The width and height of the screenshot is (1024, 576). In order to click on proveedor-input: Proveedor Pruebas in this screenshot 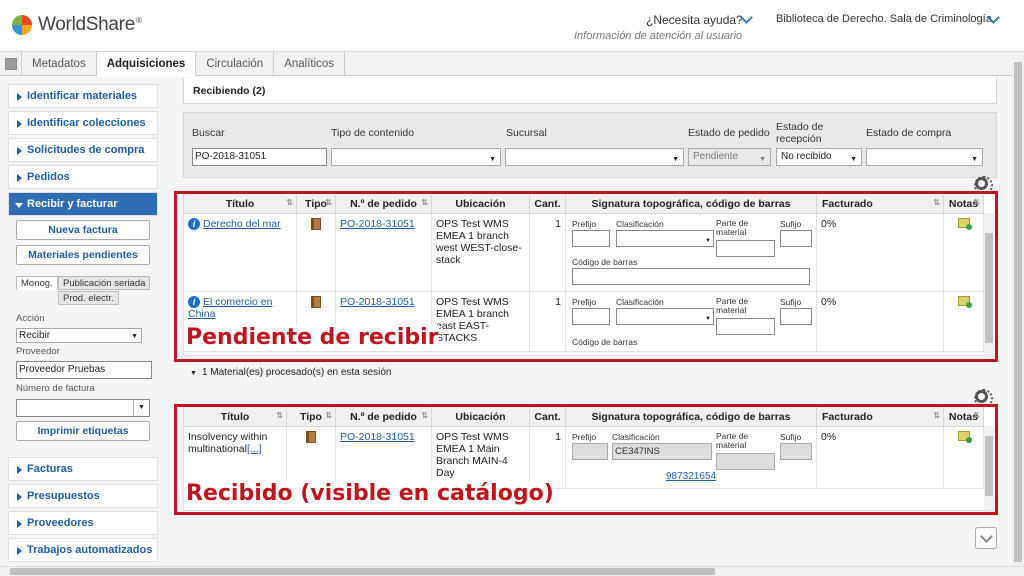, I will do `click(84, 370)`.